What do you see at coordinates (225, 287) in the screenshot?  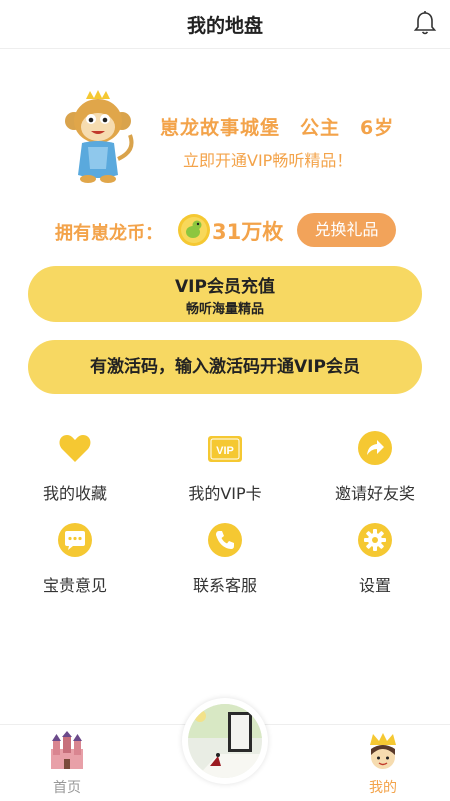 I see `vip-recharge-title: VIP会员充值` at bounding box center [225, 287].